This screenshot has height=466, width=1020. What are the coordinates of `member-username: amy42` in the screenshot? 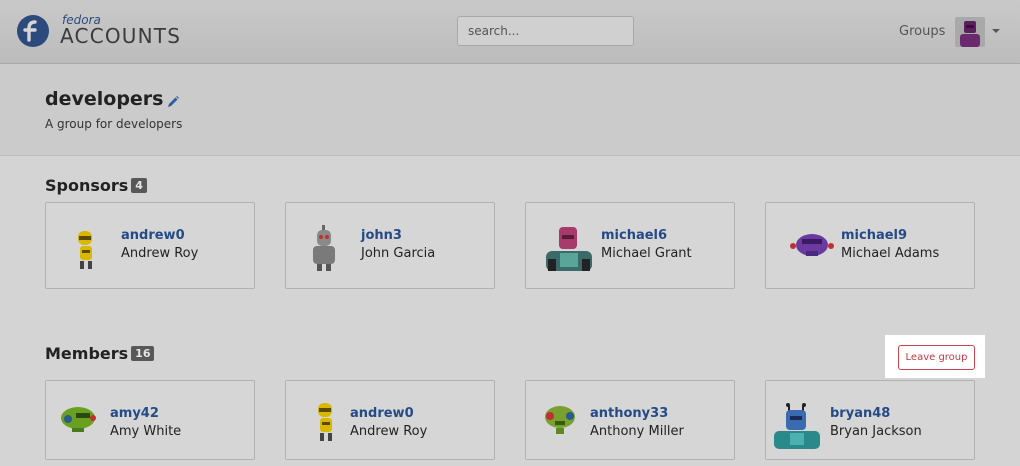 It's located at (134, 413).